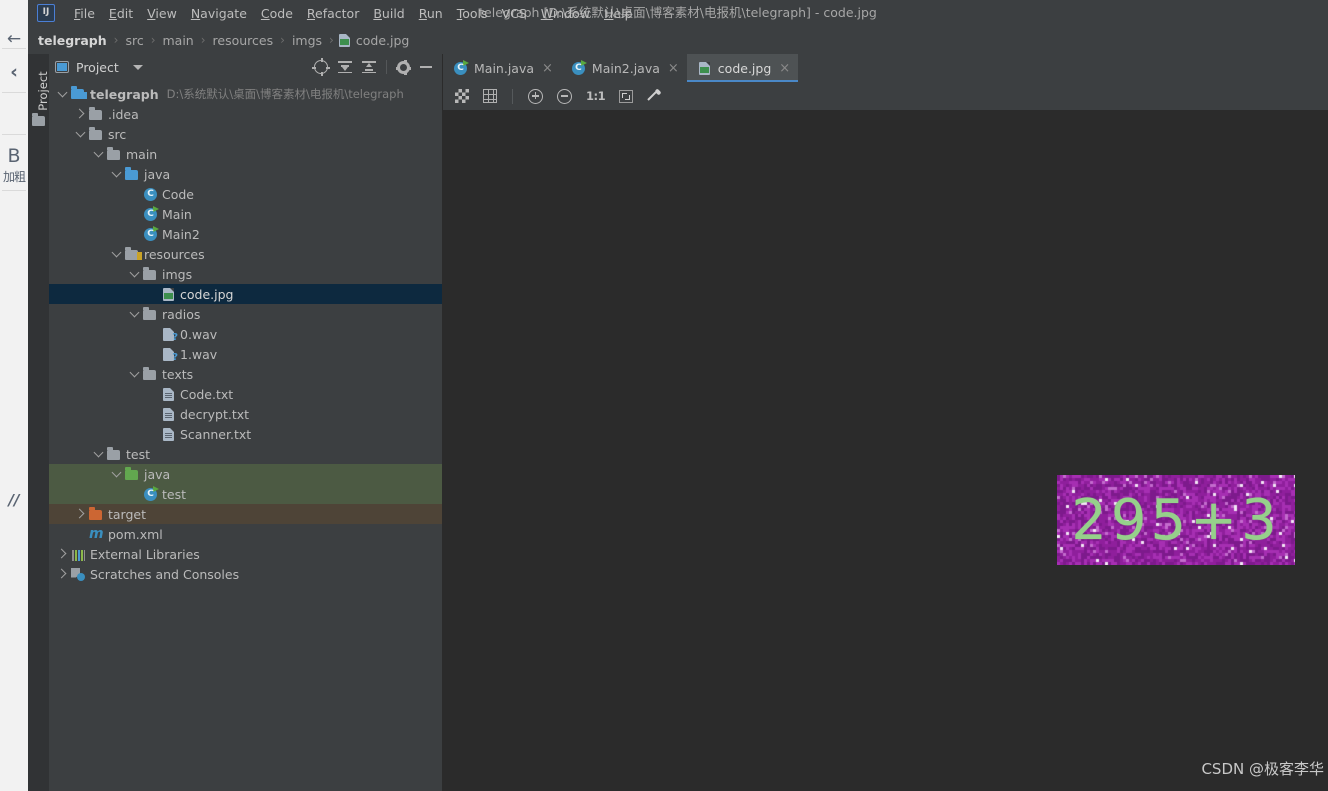 The image size is (1328, 791). Describe the element at coordinates (245, 534) in the screenshot. I see `tree-row-pom-xml: pom.xml` at that location.